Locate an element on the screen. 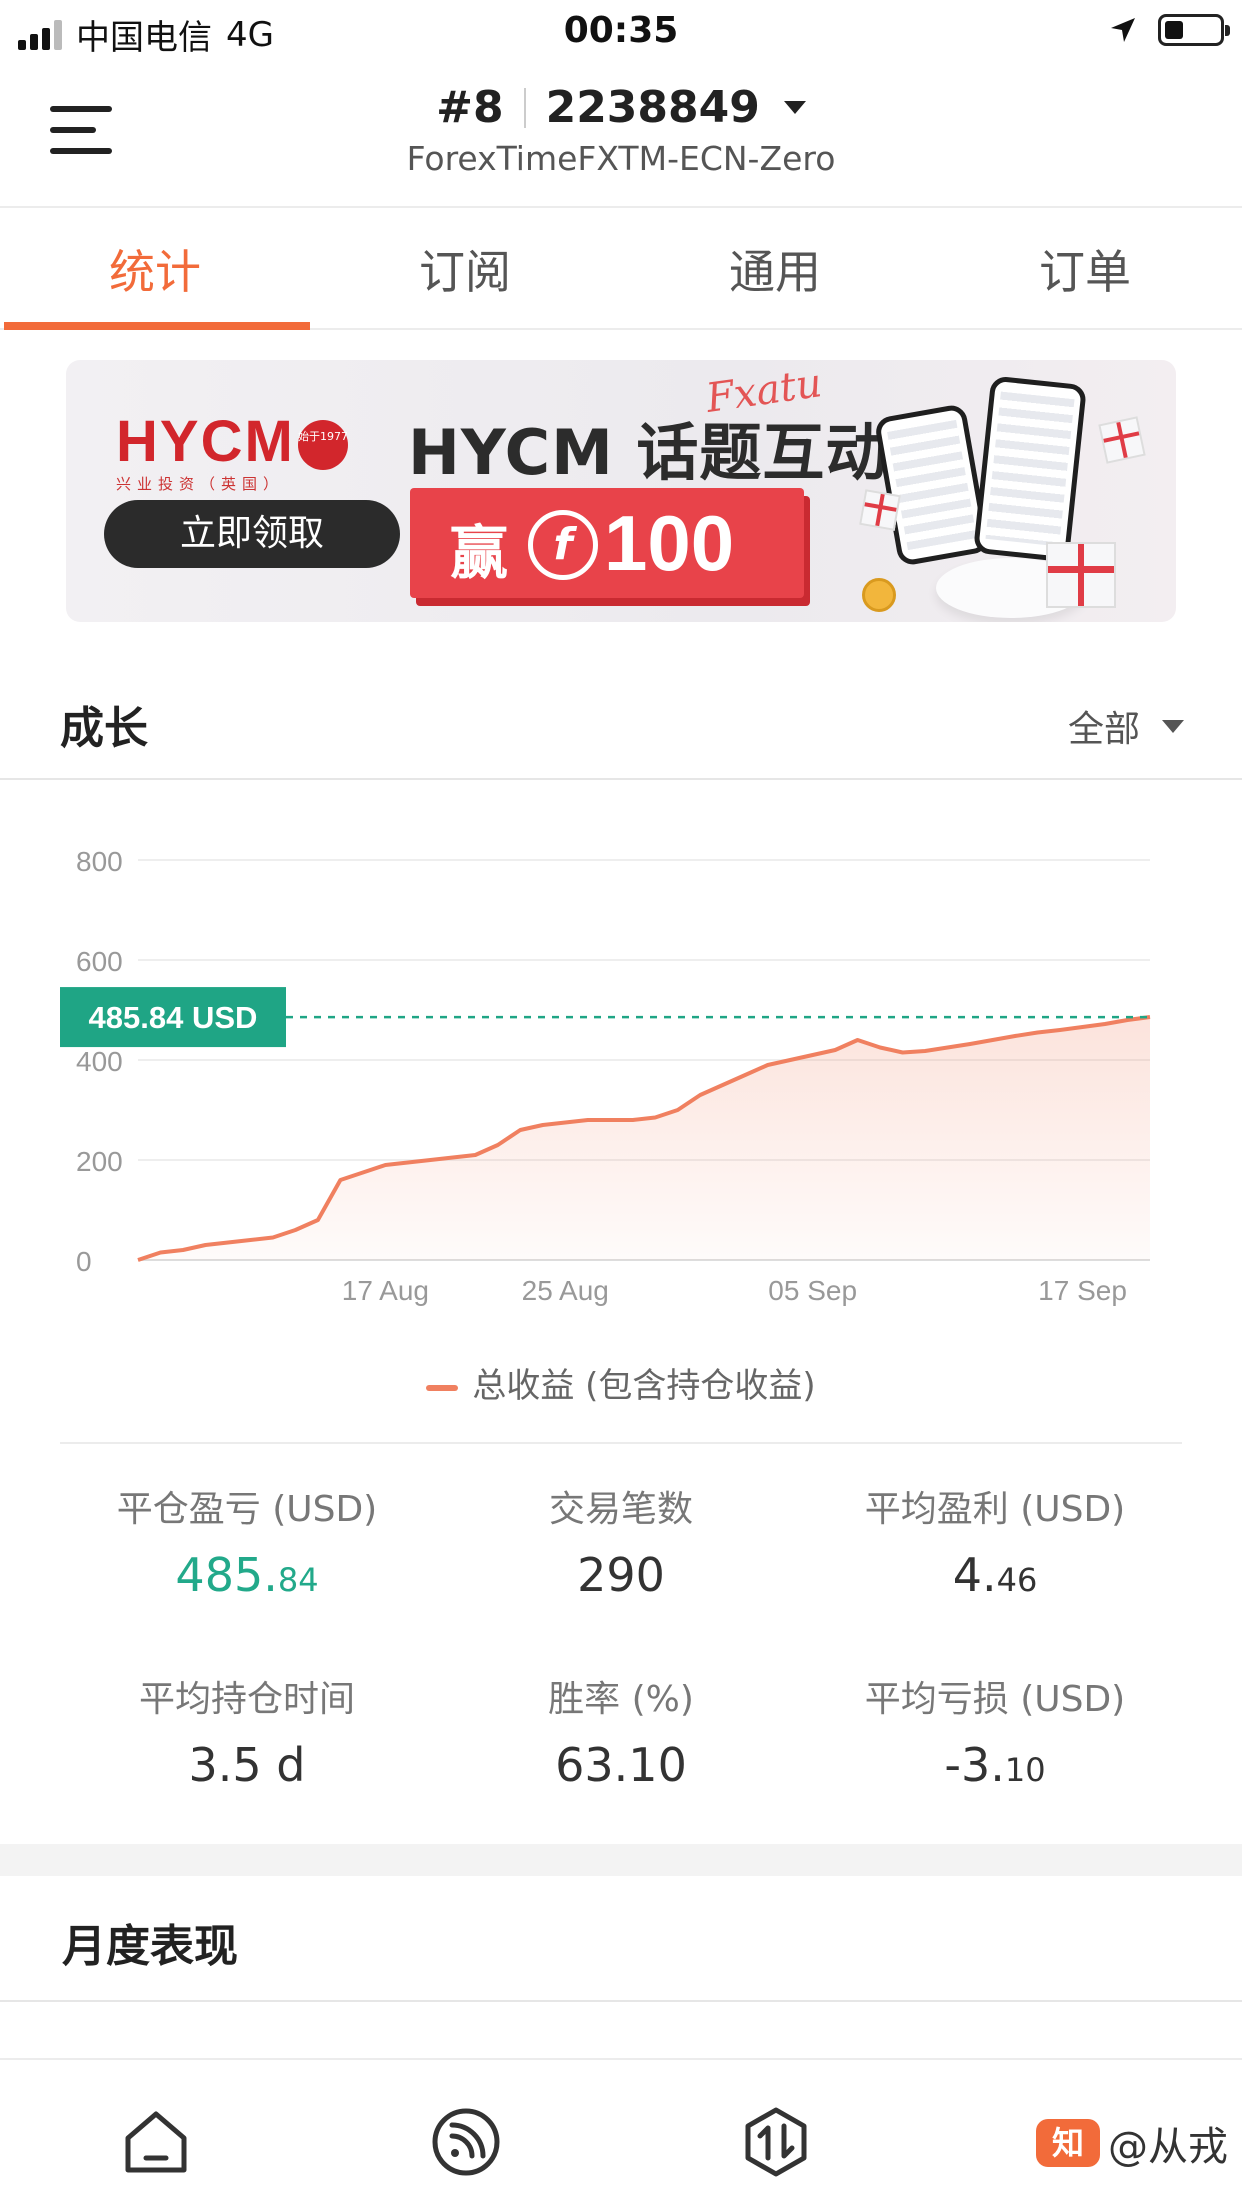  stat-label: 平均亏损 (USD) is located at coordinates (995, 1699).